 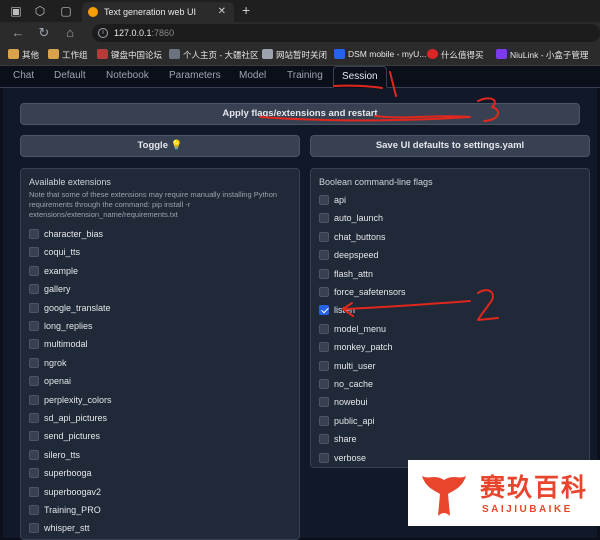 What do you see at coordinates (127, 75) in the screenshot?
I see `tab-notebook: Notebook` at bounding box center [127, 75].